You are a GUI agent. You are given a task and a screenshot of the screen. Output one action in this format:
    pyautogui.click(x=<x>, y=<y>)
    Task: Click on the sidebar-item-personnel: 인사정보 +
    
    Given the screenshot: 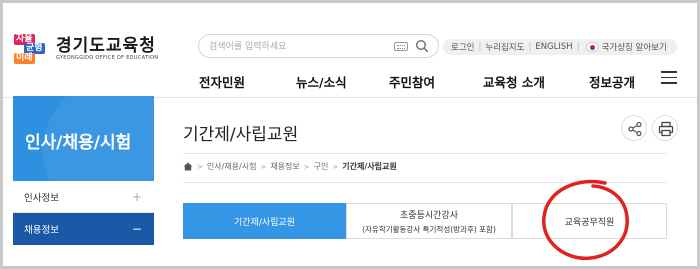 What is the action you would take?
    pyautogui.click(x=83, y=197)
    